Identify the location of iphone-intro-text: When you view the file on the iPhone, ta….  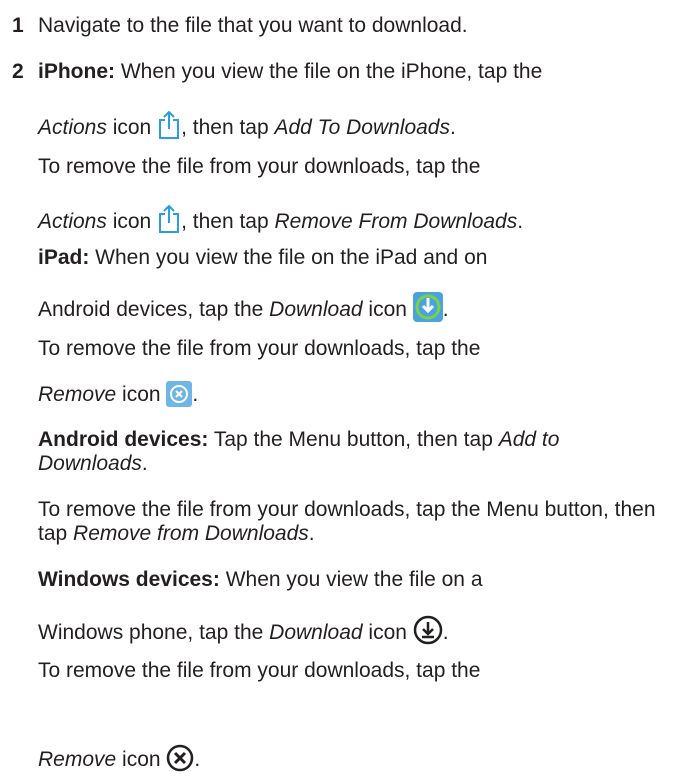
(329, 71).